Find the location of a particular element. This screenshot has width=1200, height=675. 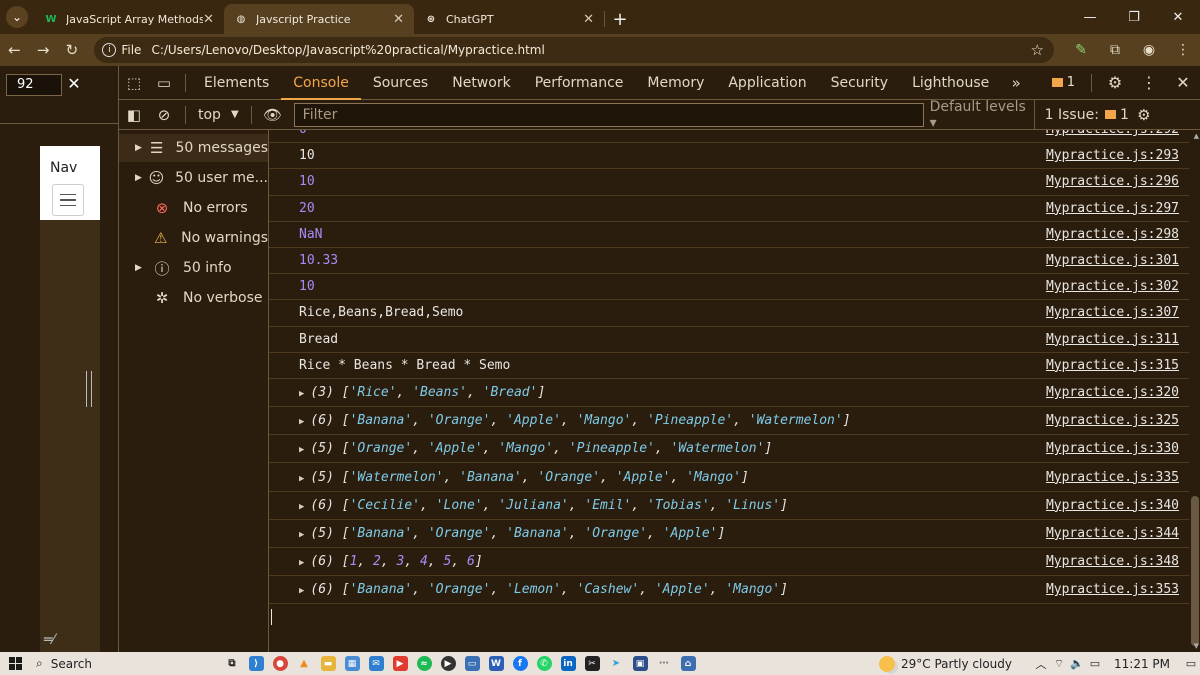

minimize-icon: — is located at coordinates (1090, 17).